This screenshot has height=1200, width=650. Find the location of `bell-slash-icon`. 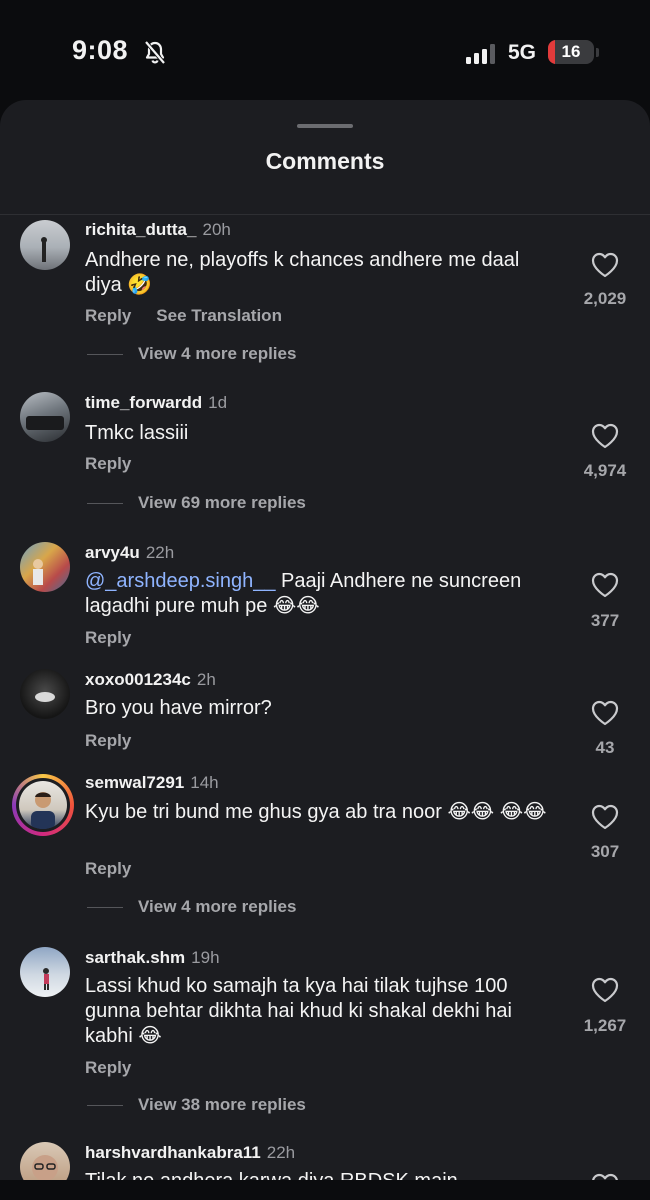

bell-slash-icon is located at coordinates (155, 52).